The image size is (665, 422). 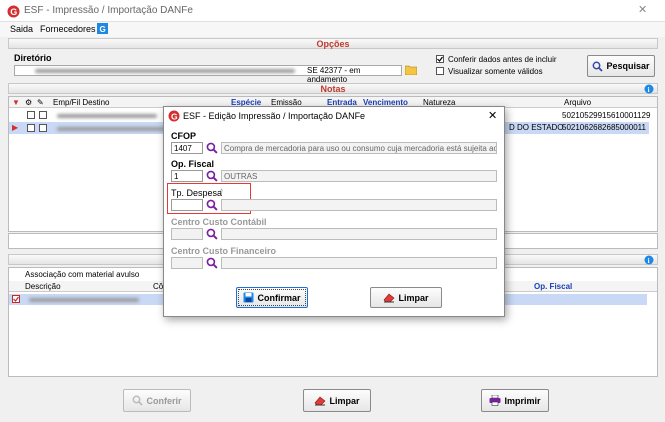 I want to click on app-shortcut-icon: G, so click(x=102, y=28).